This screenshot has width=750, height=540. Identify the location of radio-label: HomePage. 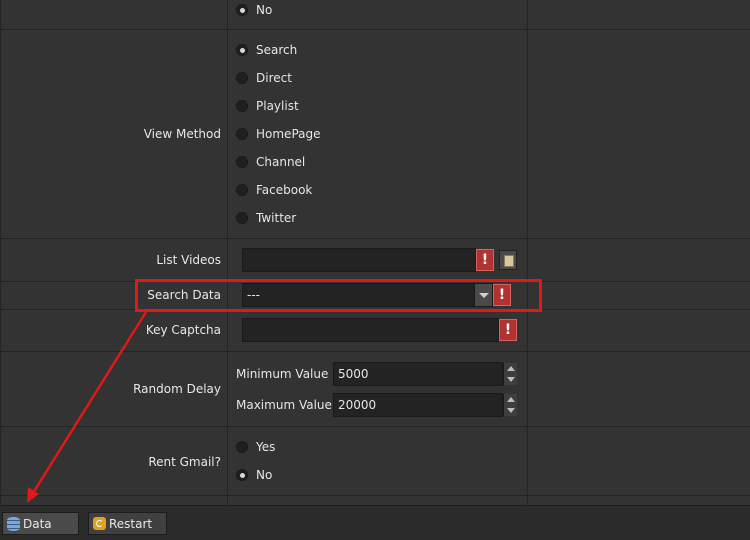
(288, 134).